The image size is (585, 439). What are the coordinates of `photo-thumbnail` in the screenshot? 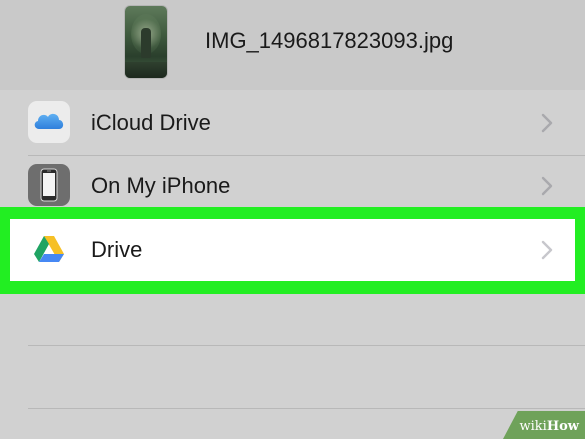 It's located at (146, 42).